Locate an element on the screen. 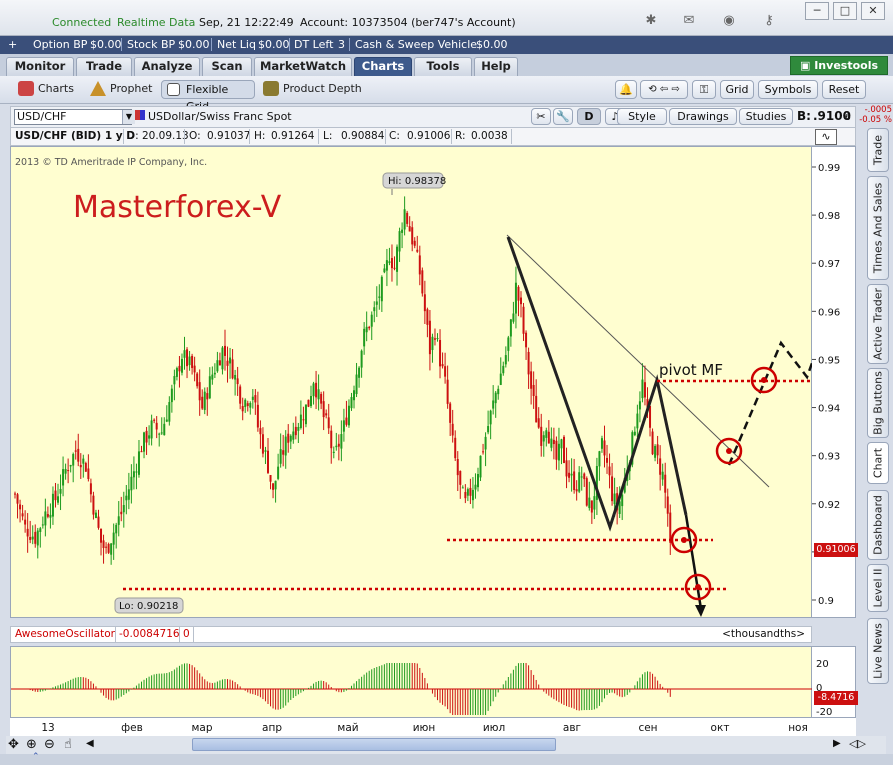 Image resolution: width=893 pixels, height=765 pixels. hand-icon: ☝ is located at coordinates (68, 744).